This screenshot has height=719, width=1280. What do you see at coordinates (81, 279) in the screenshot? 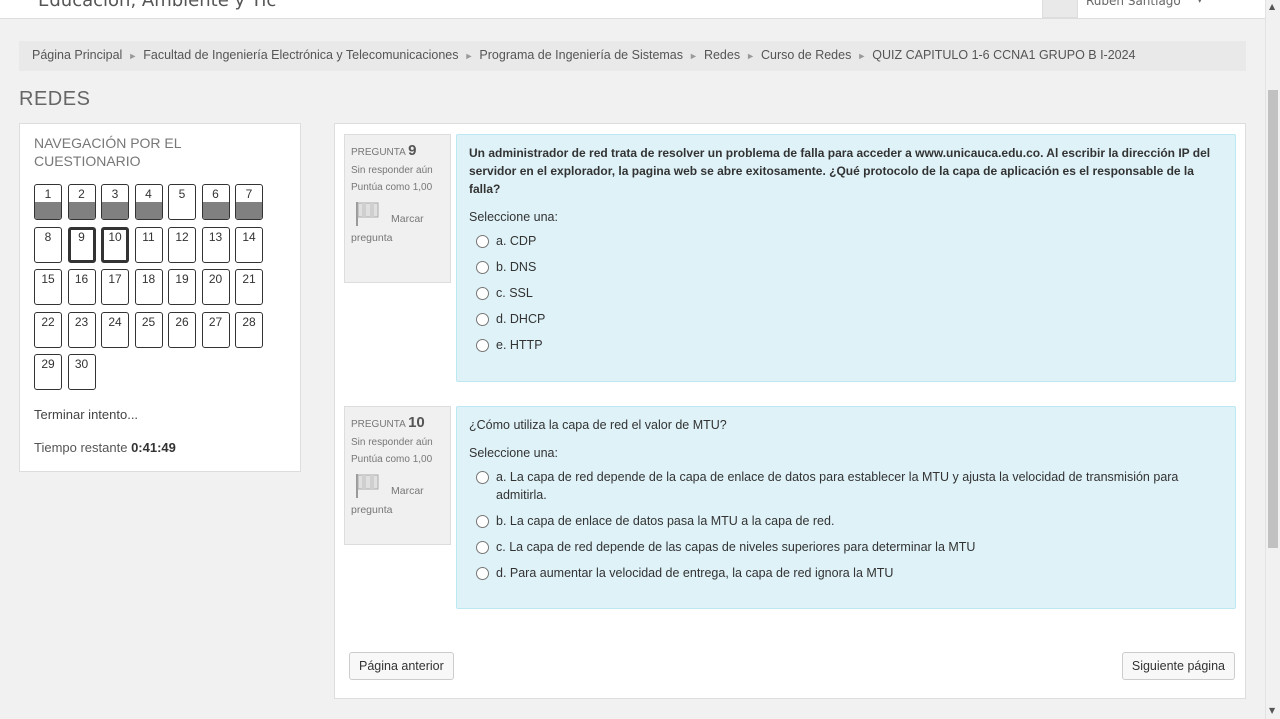
I see `quiz-nav-button-label: 16` at bounding box center [81, 279].